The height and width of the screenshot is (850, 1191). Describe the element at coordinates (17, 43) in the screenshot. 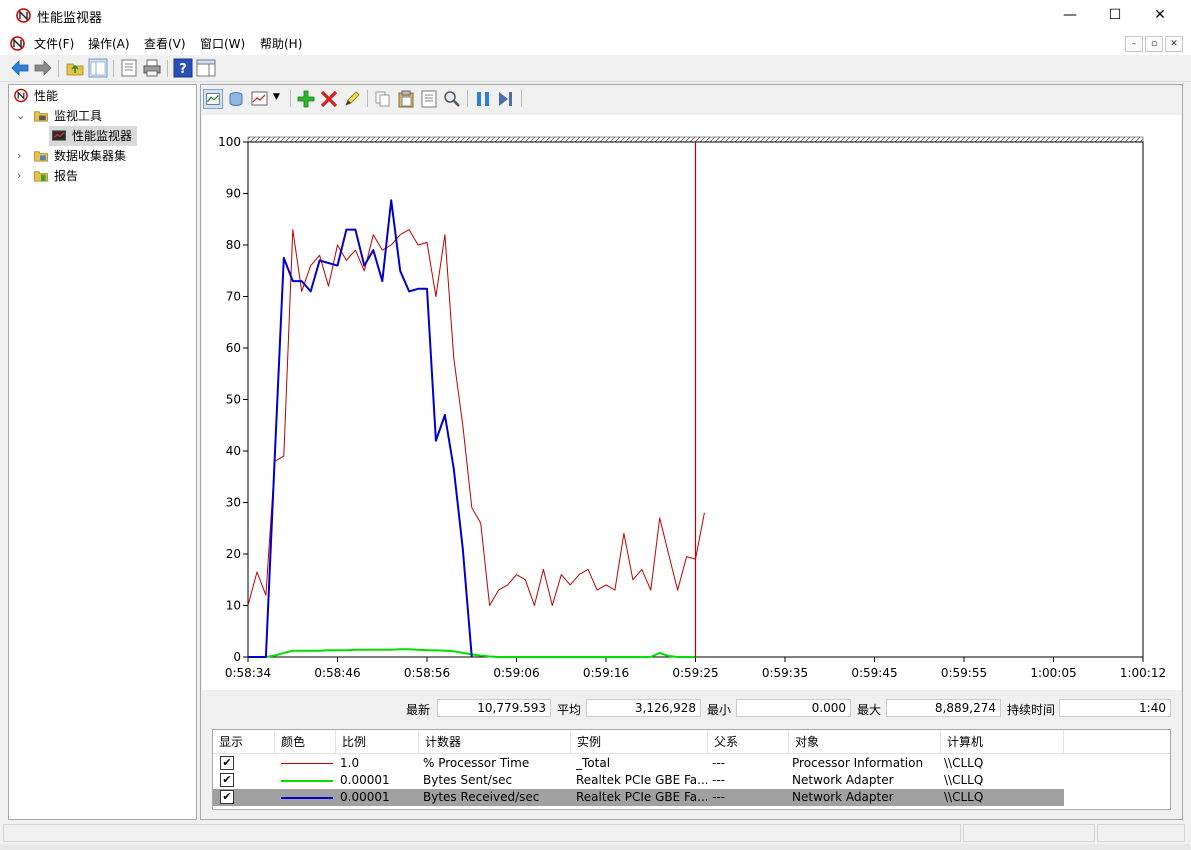

I see `perfmon-menu-icon` at that location.